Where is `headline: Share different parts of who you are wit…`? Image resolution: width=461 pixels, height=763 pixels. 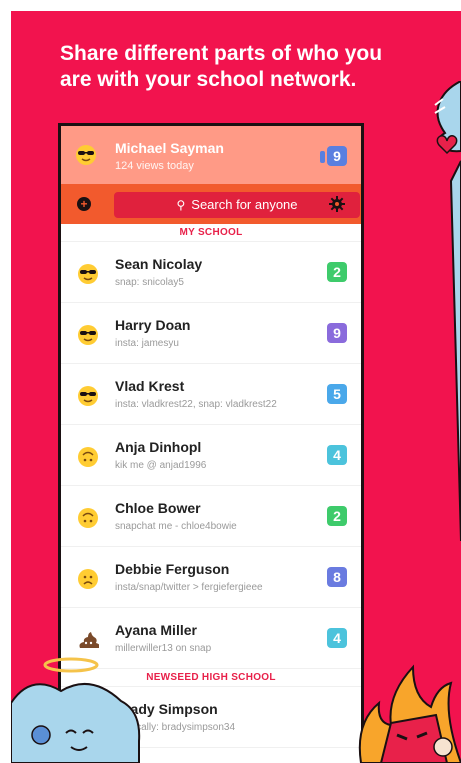 headline: Share different parts of who you are wit… is located at coordinates (240, 67).